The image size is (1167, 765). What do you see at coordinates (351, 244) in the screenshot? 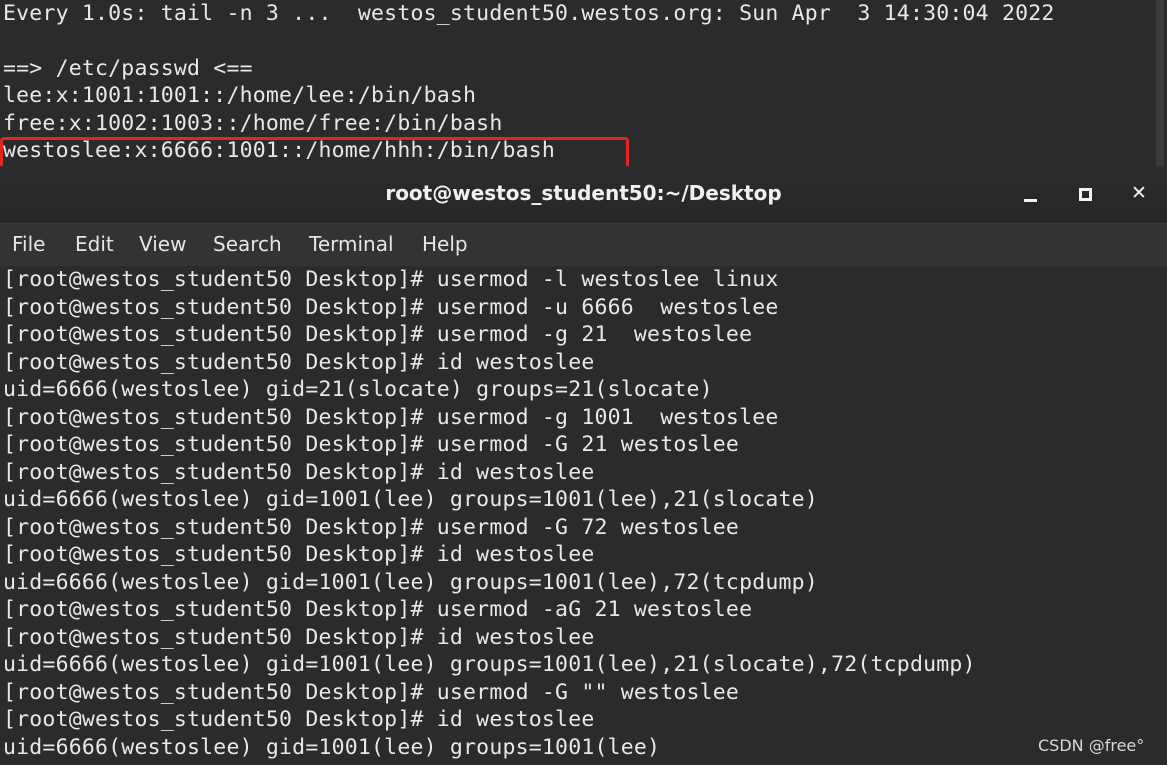
I see `menu-terminal: Terminal` at bounding box center [351, 244].